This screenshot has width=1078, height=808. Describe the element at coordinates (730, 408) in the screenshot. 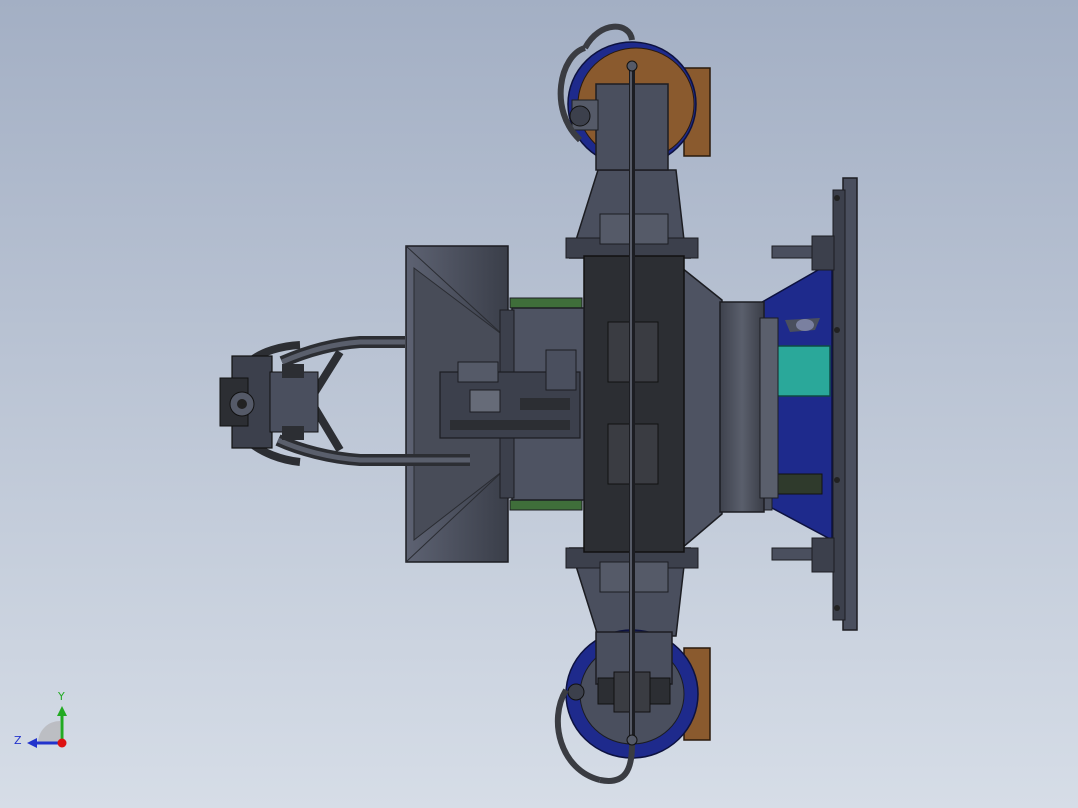

I see `main-rotary-drum` at that location.